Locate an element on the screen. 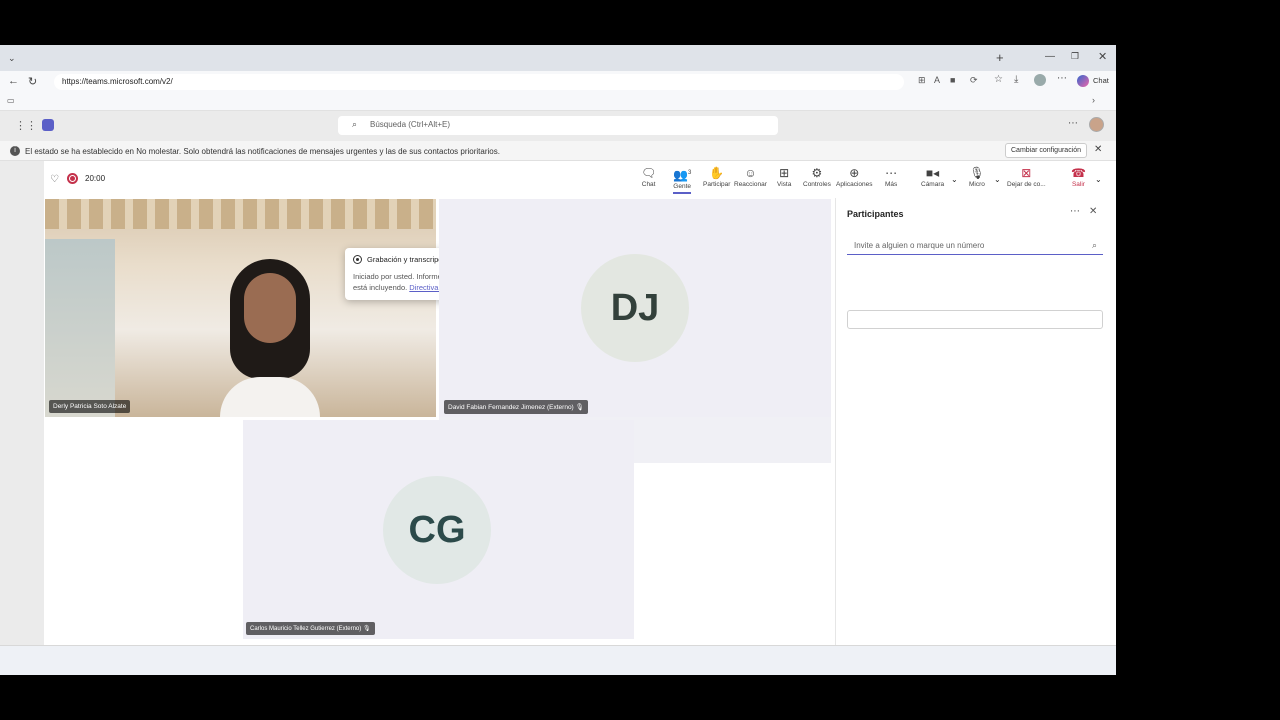 The height and width of the screenshot is (720, 1280). downloads-icon: ⤓ is located at coordinates (1016, 79).